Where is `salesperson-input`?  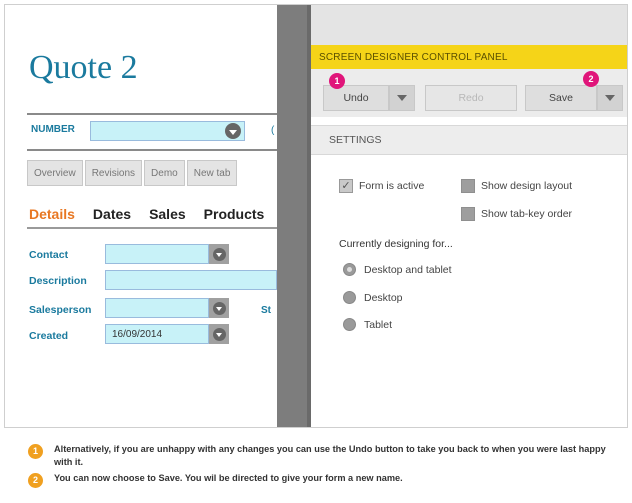
salesperson-input is located at coordinates (157, 308).